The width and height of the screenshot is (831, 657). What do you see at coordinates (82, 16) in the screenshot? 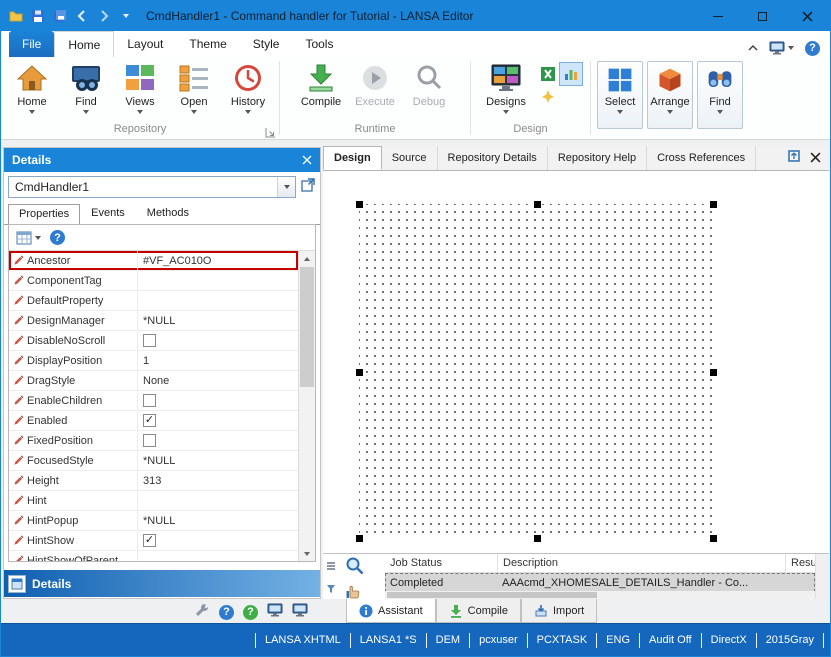
I see `back-button` at bounding box center [82, 16].